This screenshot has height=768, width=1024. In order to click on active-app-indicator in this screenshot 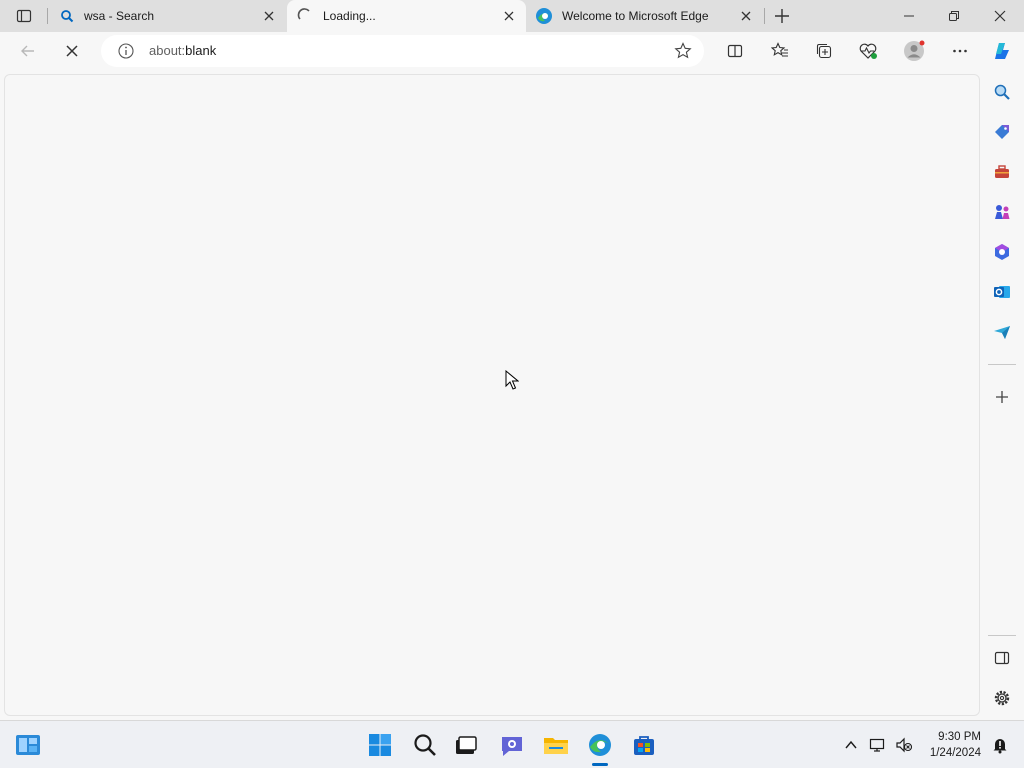, I will do `click(600, 764)`.